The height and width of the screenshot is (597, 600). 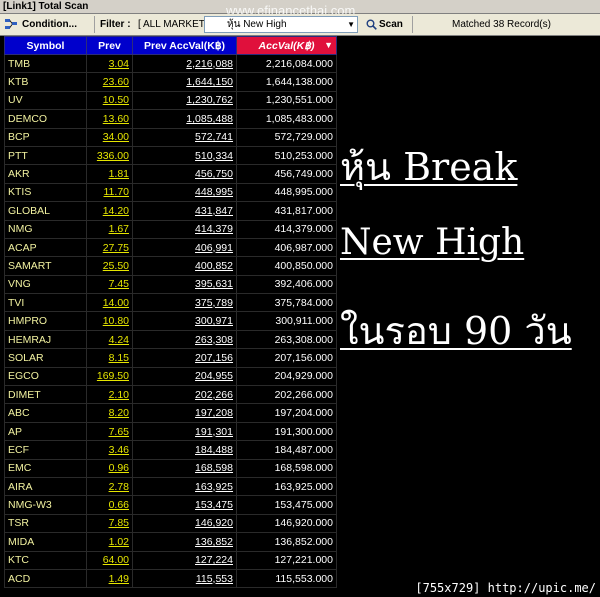 What do you see at coordinates (109, 137) in the screenshot?
I see `cell-prev: 34.00` at bounding box center [109, 137].